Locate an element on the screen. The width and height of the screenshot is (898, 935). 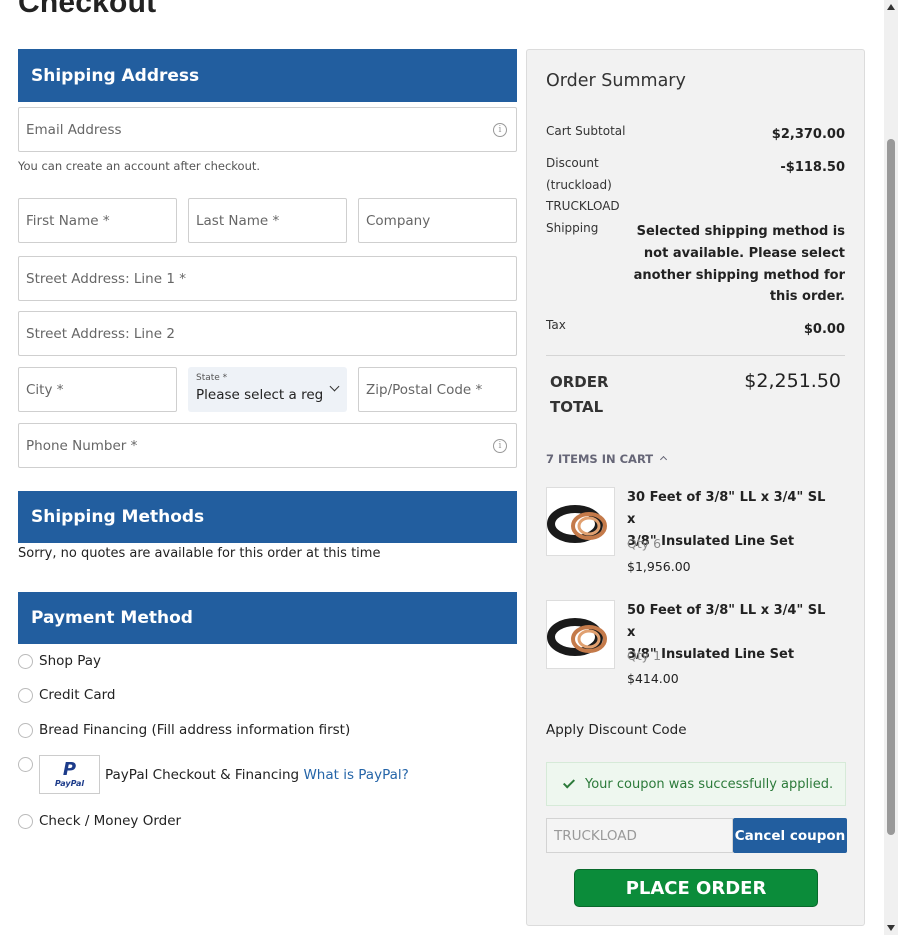
order-total-label-line: TOTAL is located at coordinates (577, 407).